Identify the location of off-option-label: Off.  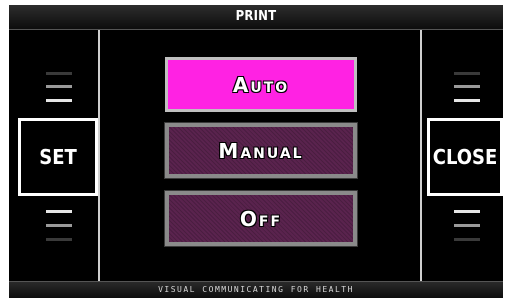
(261, 218).